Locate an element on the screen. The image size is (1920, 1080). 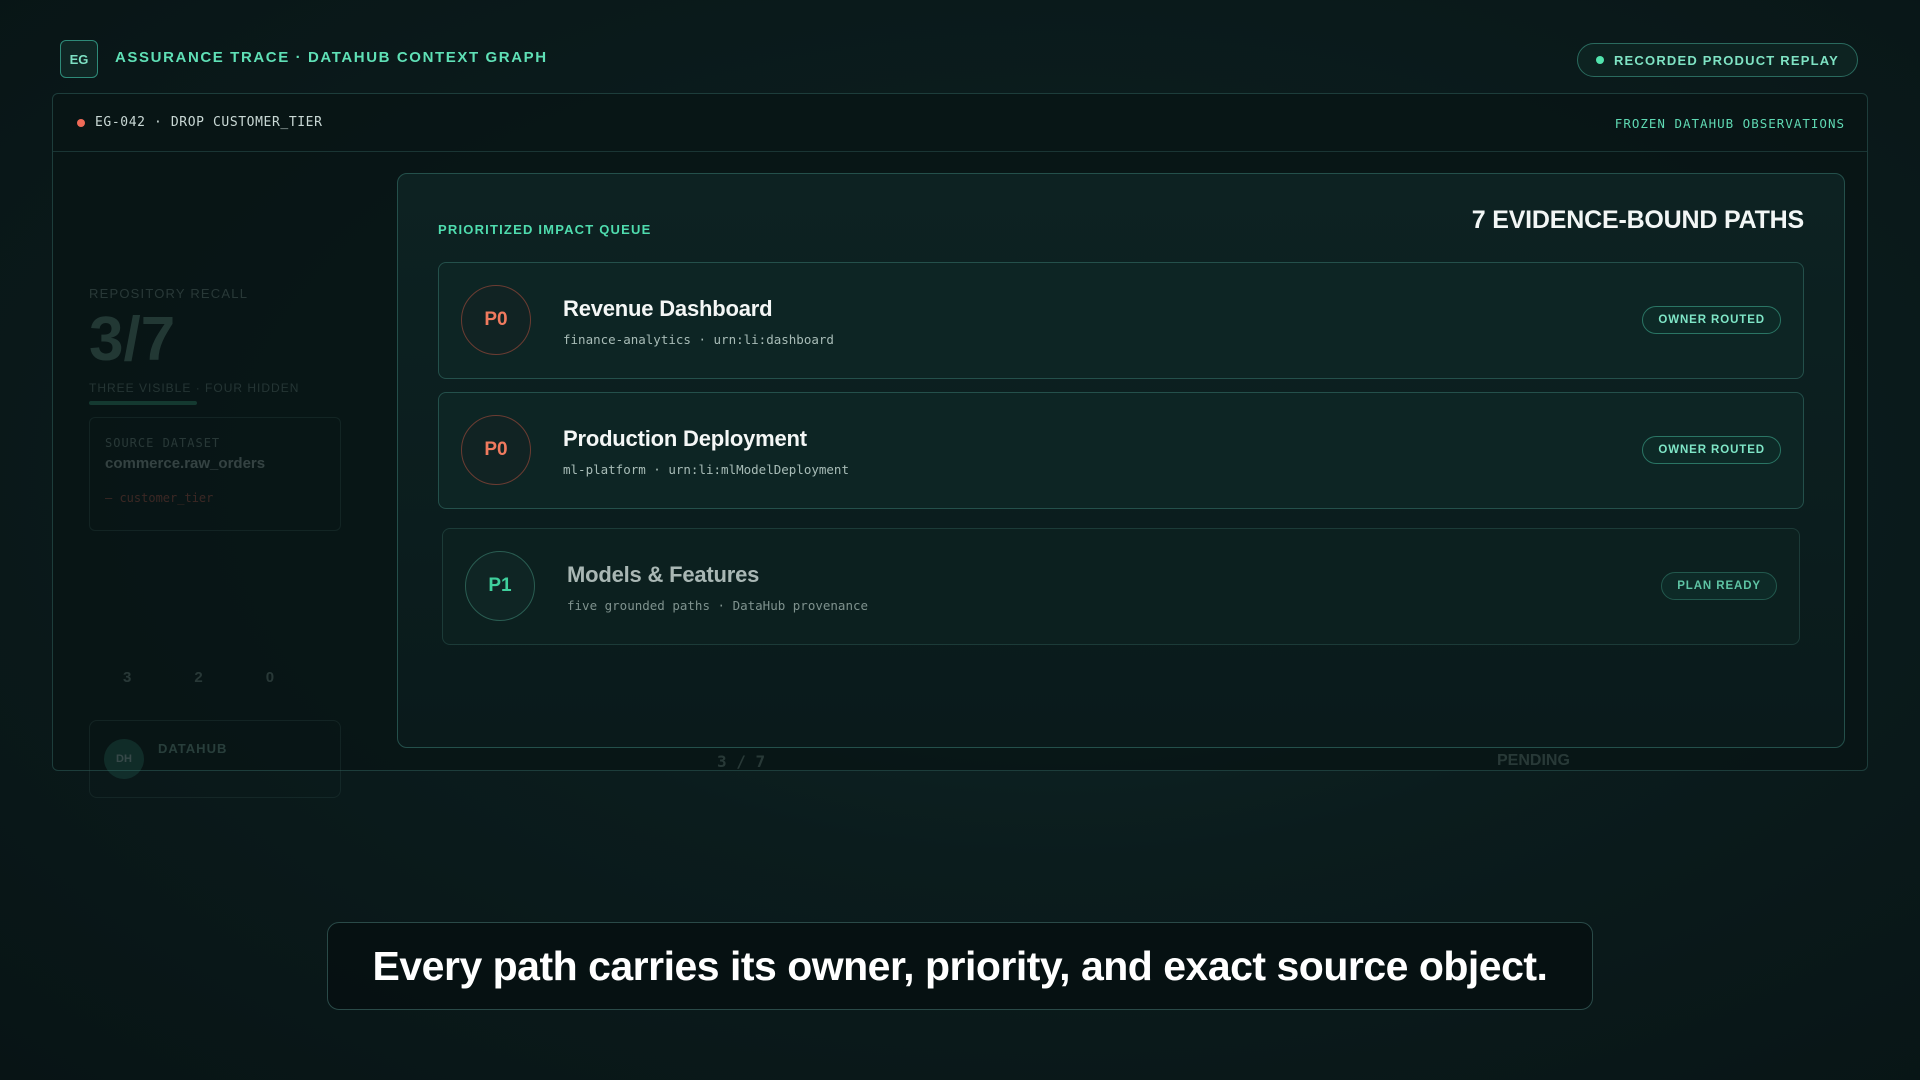
priority-badge: P1 is located at coordinates (500, 586).